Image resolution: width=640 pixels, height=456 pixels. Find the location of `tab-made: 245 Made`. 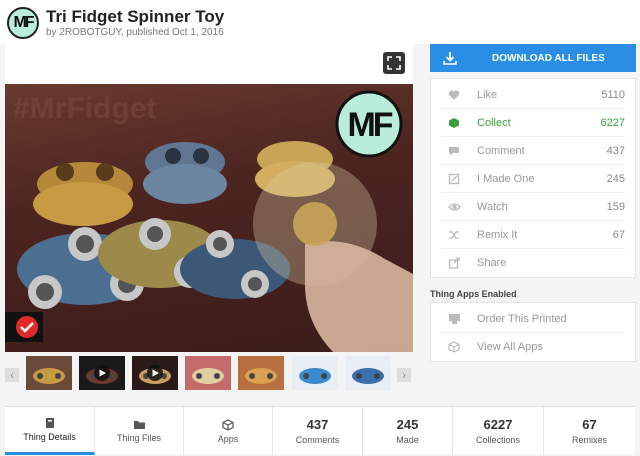

tab-made: 245 Made is located at coordinates (408, 431).